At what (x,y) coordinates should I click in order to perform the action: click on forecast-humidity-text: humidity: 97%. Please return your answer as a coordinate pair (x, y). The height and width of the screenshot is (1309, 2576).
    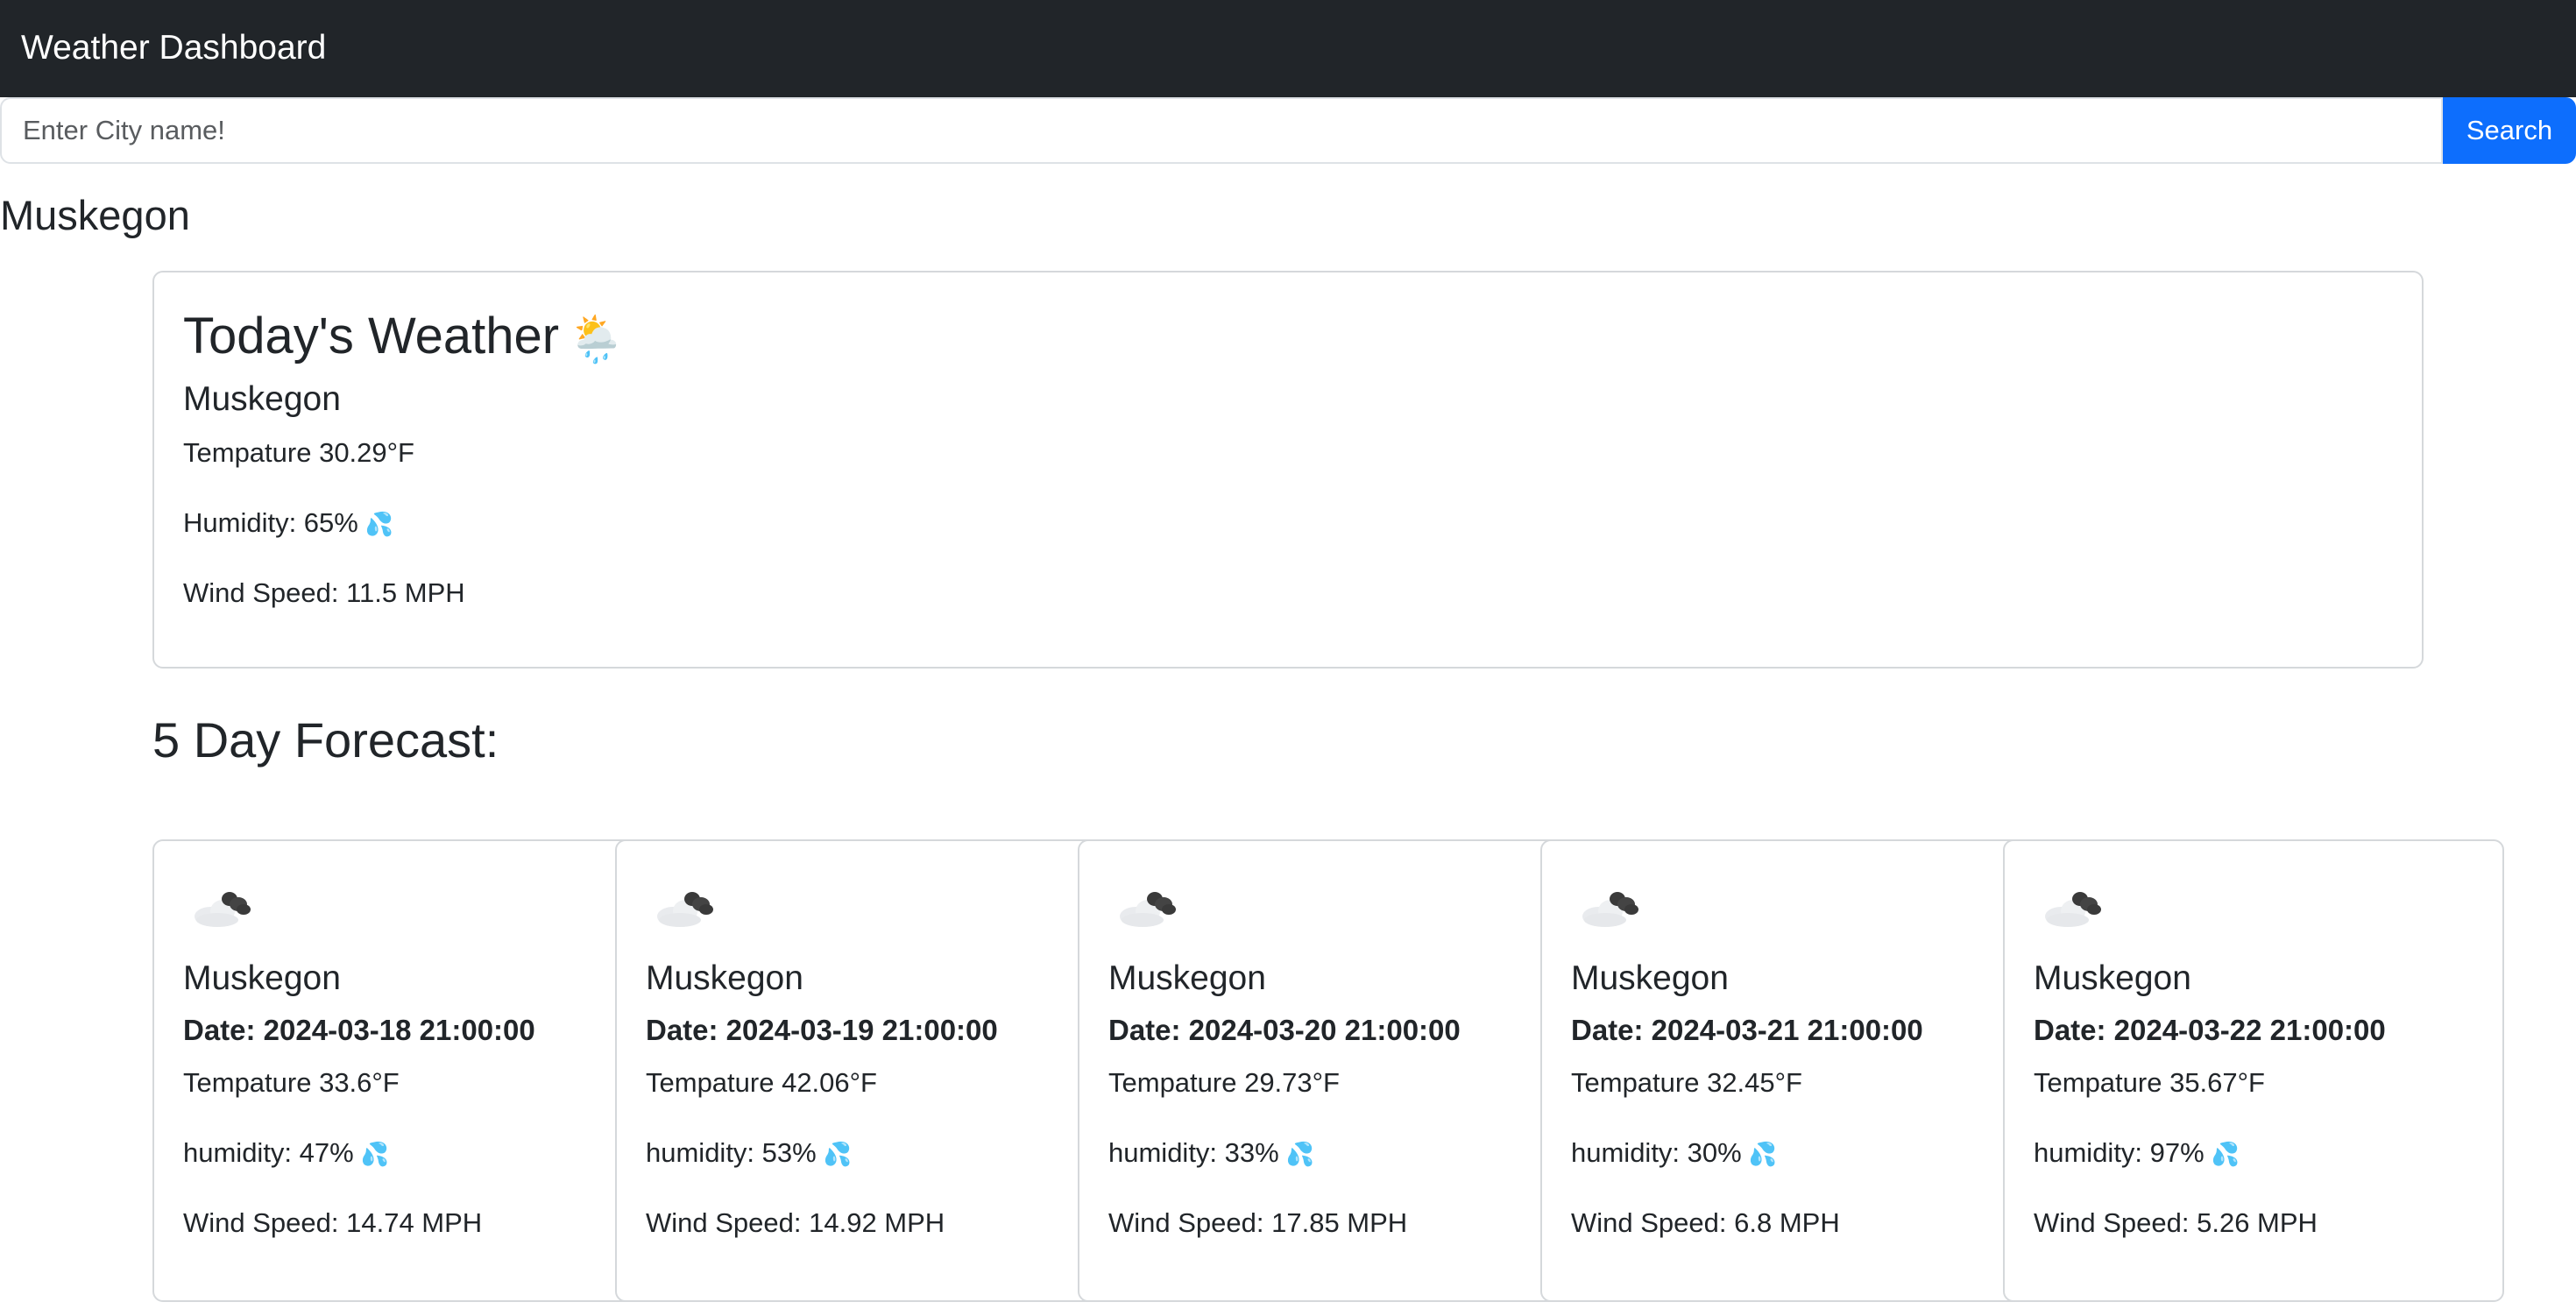
    Looking at the image, I should click on (2119, 1152).